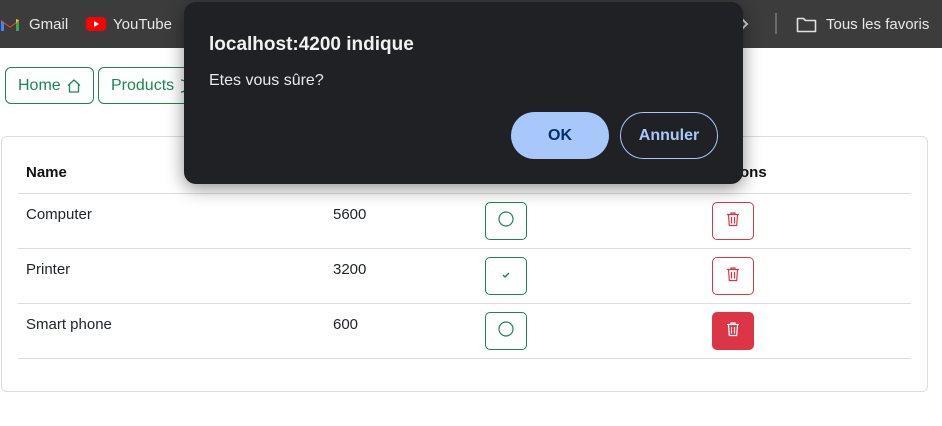 This screenshot has width=942, height=426. What do you see at coordinates (350, 214) in the screenshot?
I see `row-price: 5600` at bounding box center [350, 214].